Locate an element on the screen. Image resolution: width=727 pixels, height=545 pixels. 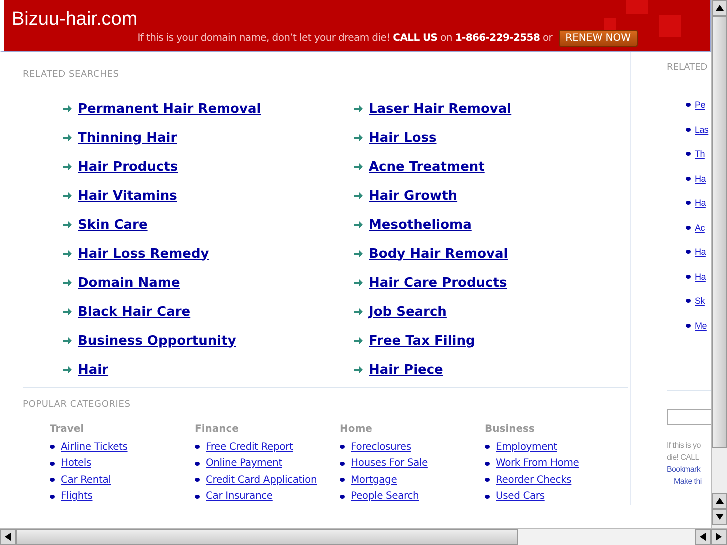
renew-button: RENEW NOW is located at coordinates (598, 38).